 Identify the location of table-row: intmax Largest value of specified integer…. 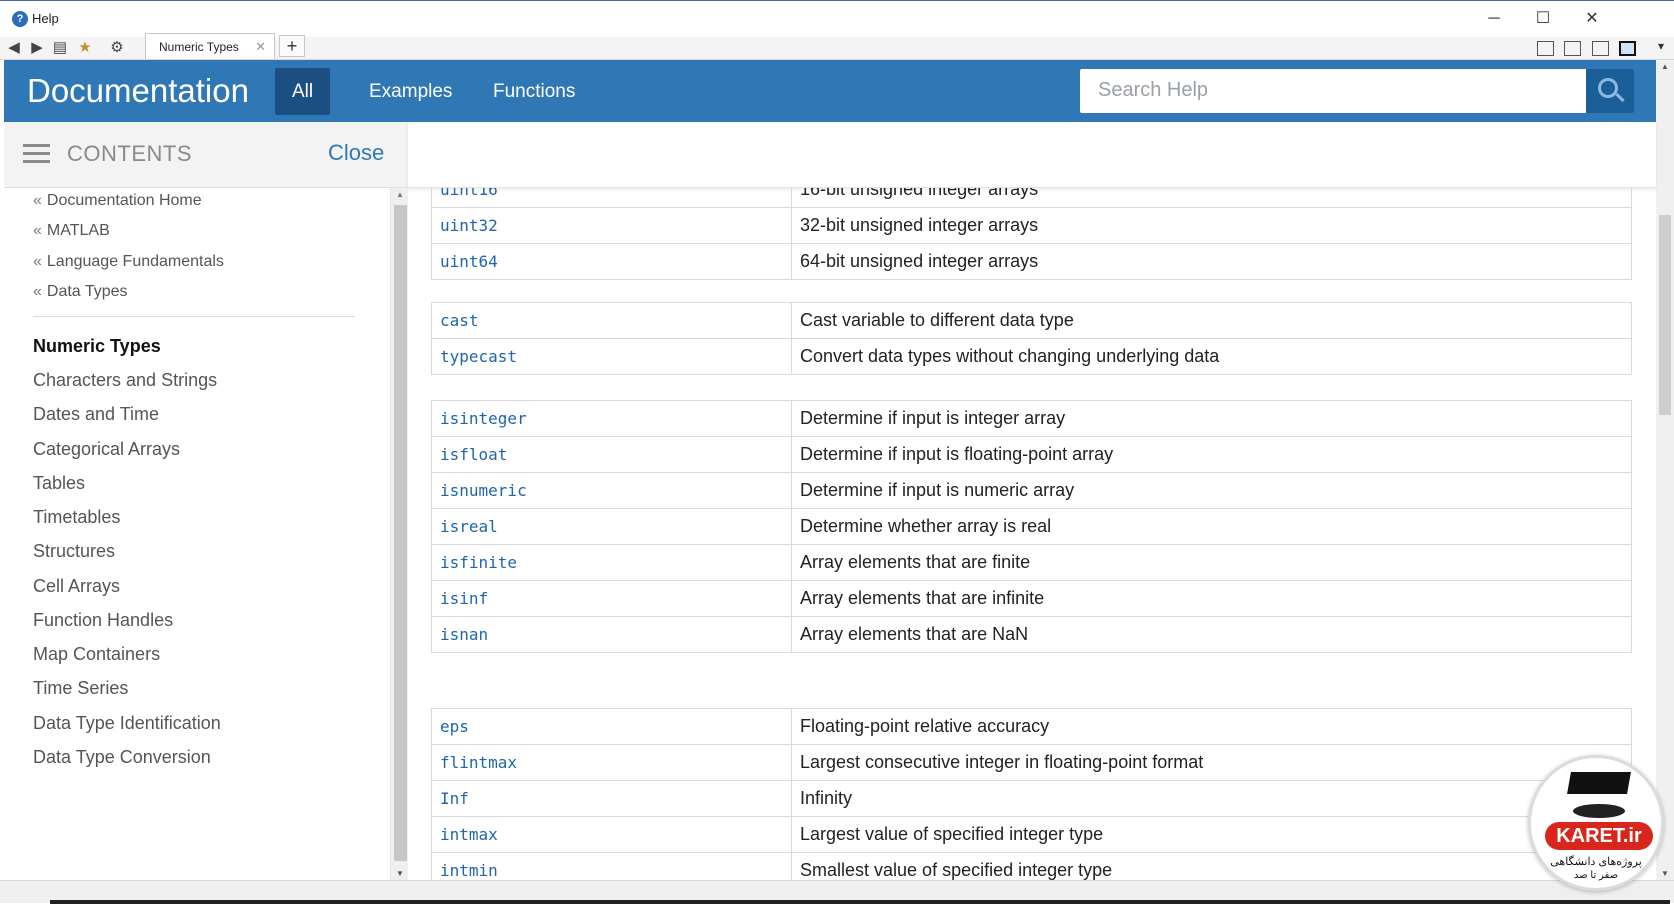
(1031, 834).